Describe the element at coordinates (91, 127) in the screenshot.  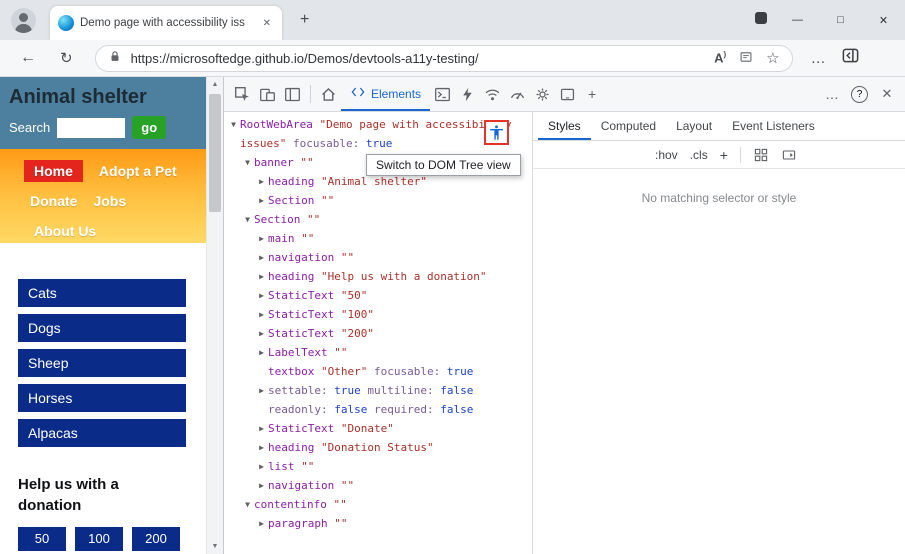
I see `search-input` at that location.